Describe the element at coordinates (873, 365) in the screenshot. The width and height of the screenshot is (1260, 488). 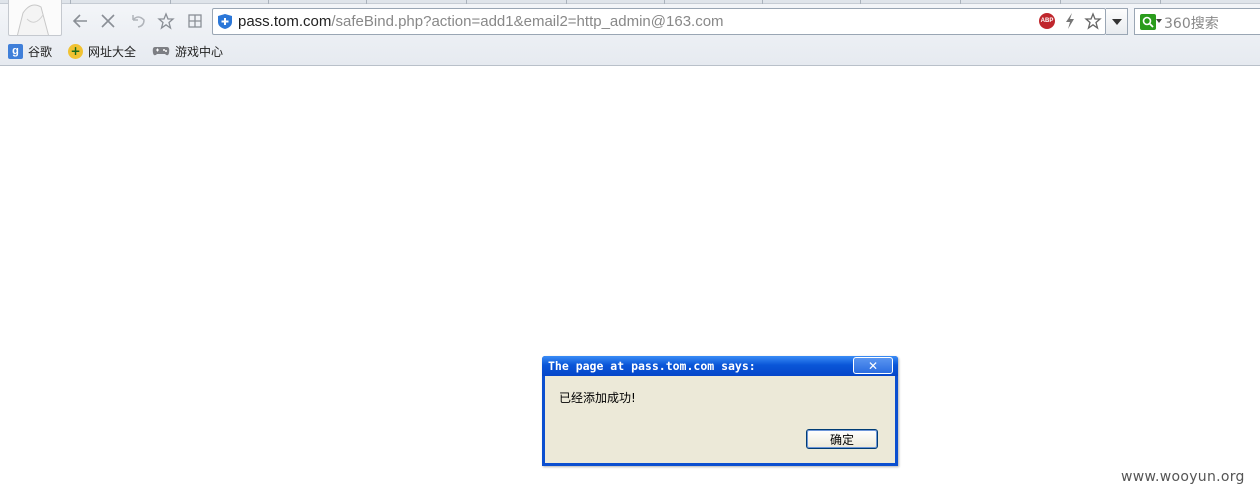
I see `close-icon: ✕` at that location.